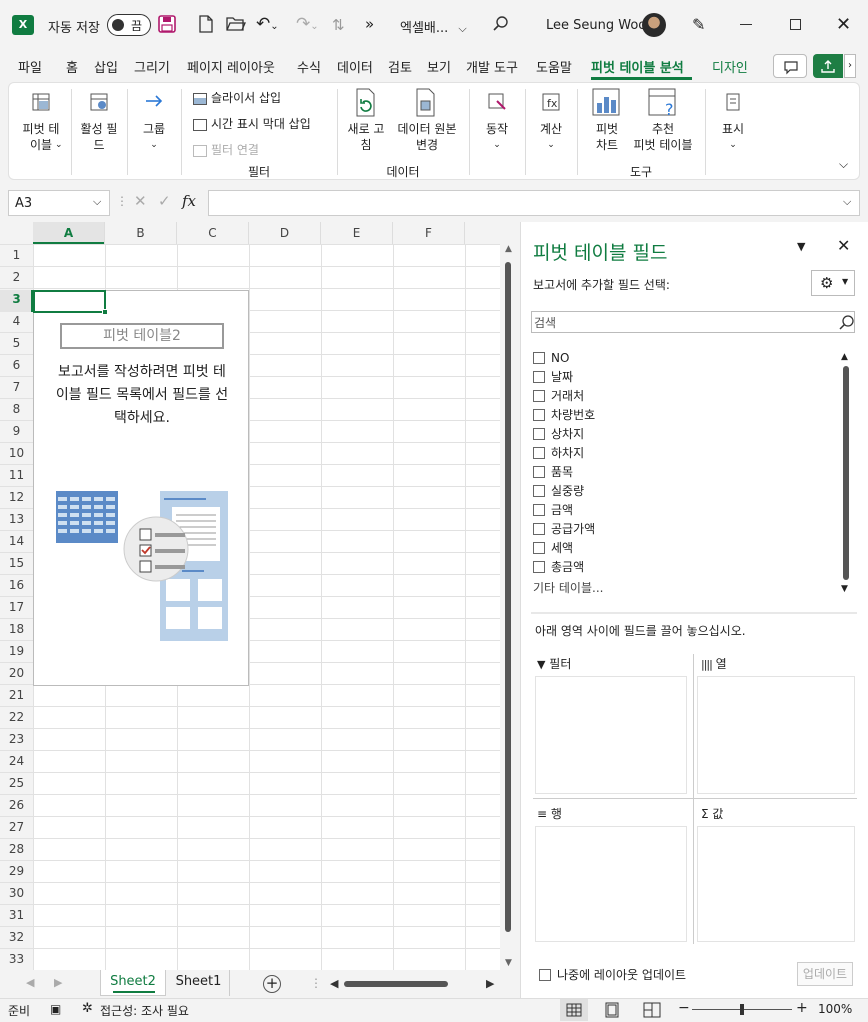  What do you see at coordinates (801, 246) in the screenshot?
I see `pane-options-icon: ▼` at bounding box center [801, 246].